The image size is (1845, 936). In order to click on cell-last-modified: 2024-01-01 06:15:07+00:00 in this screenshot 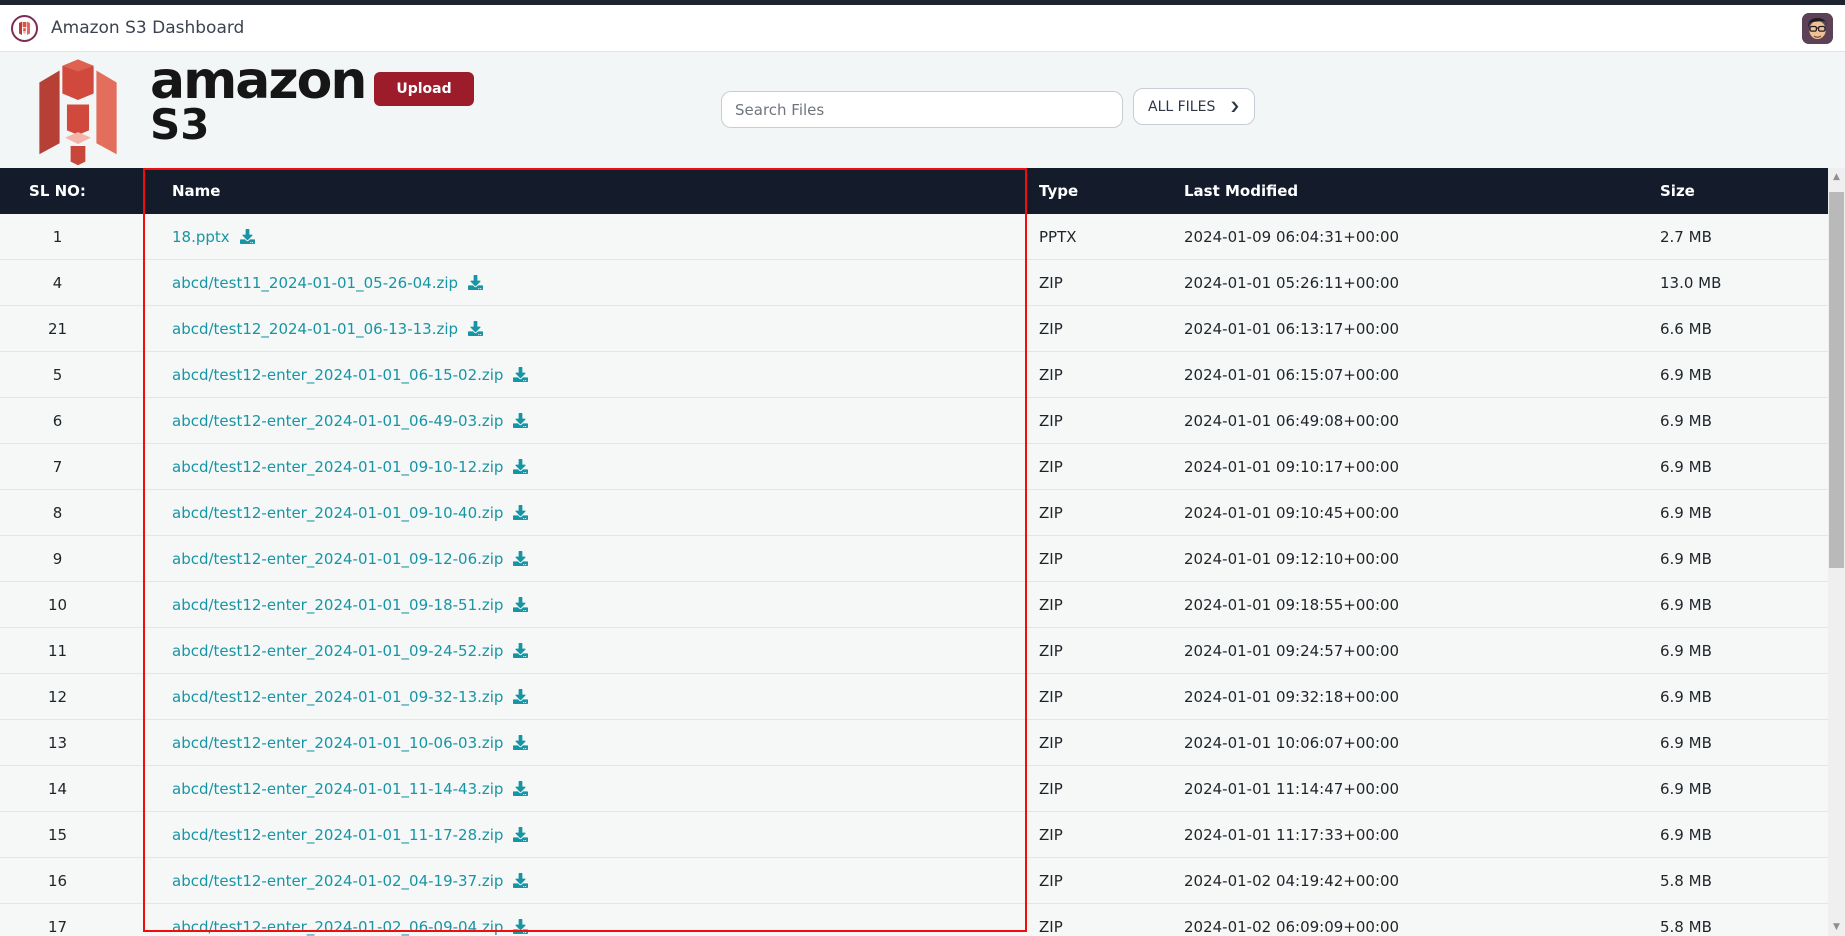, I will do `click(1292, 374)`.